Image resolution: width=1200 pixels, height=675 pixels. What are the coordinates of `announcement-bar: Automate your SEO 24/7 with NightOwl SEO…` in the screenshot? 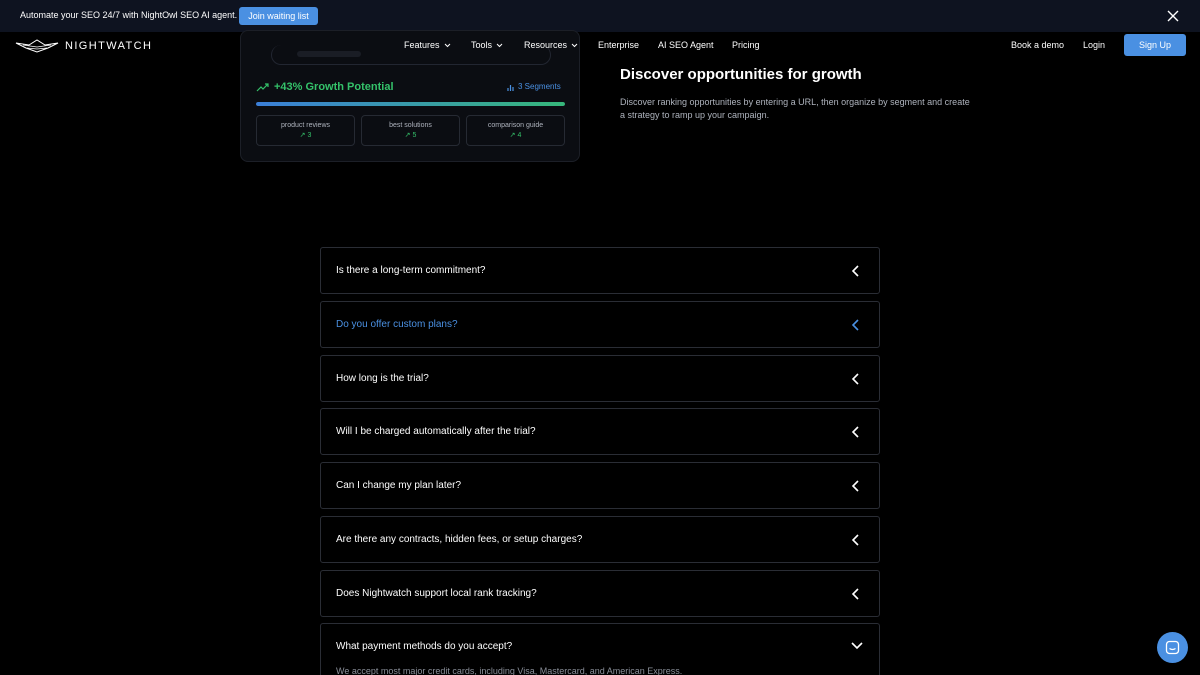 It's located at (600, 16).